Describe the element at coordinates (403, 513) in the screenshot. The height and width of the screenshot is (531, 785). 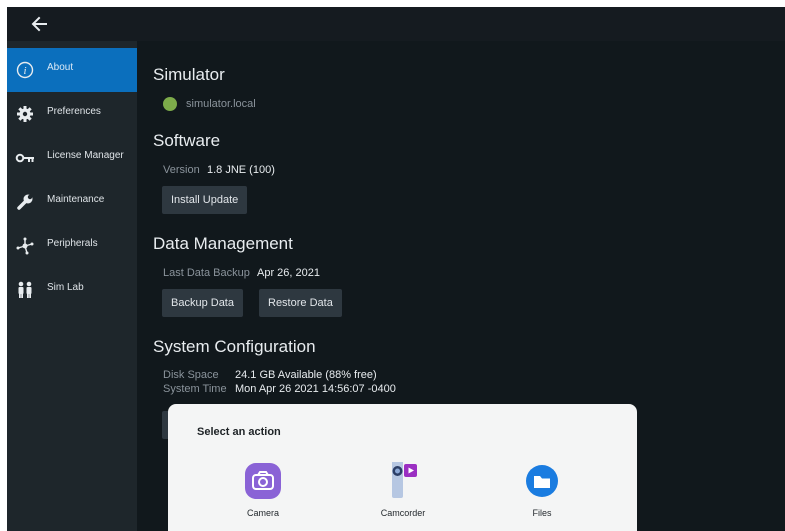
I see `app-label: Camcorder` at that location.